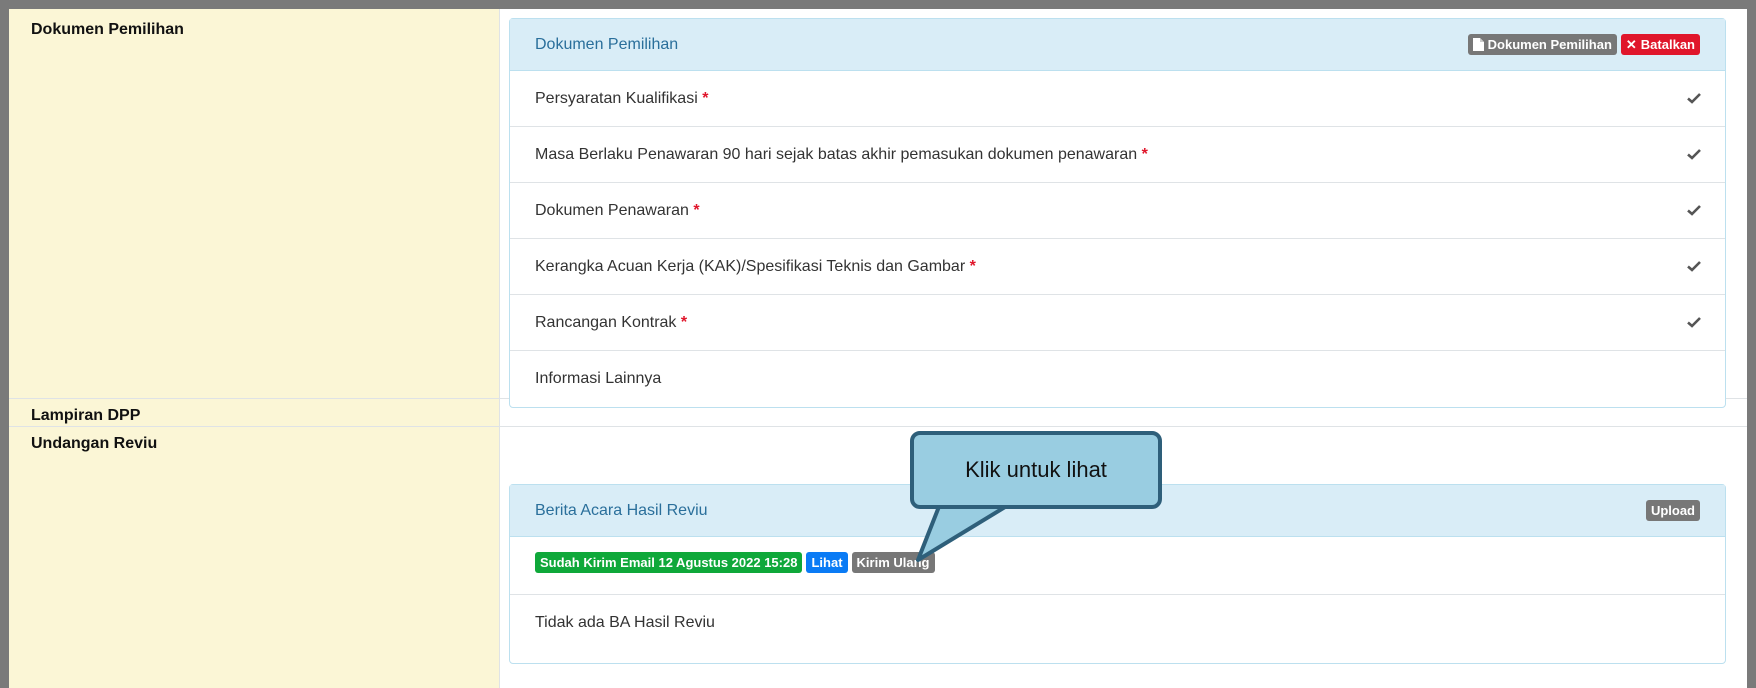  I want to click on empty-message: Tidak ada BA Hasil Reviu, so click(625, 622).